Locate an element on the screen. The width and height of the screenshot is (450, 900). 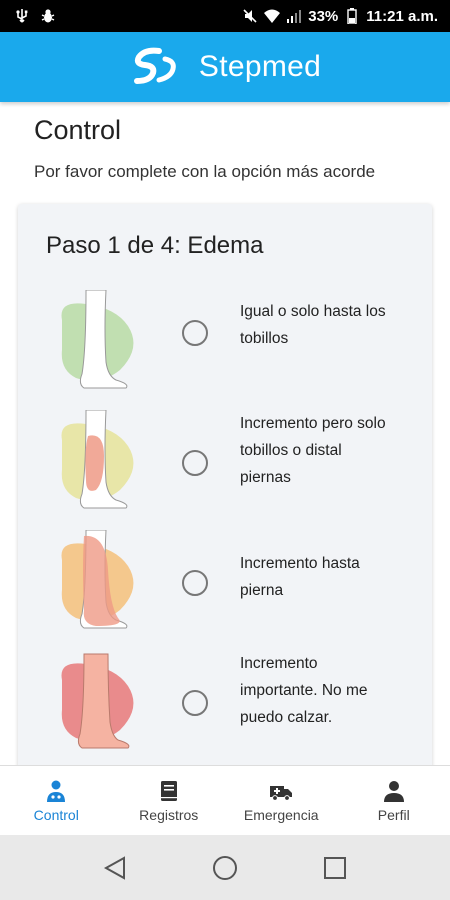
back-button is located at coordinates (115, 868).